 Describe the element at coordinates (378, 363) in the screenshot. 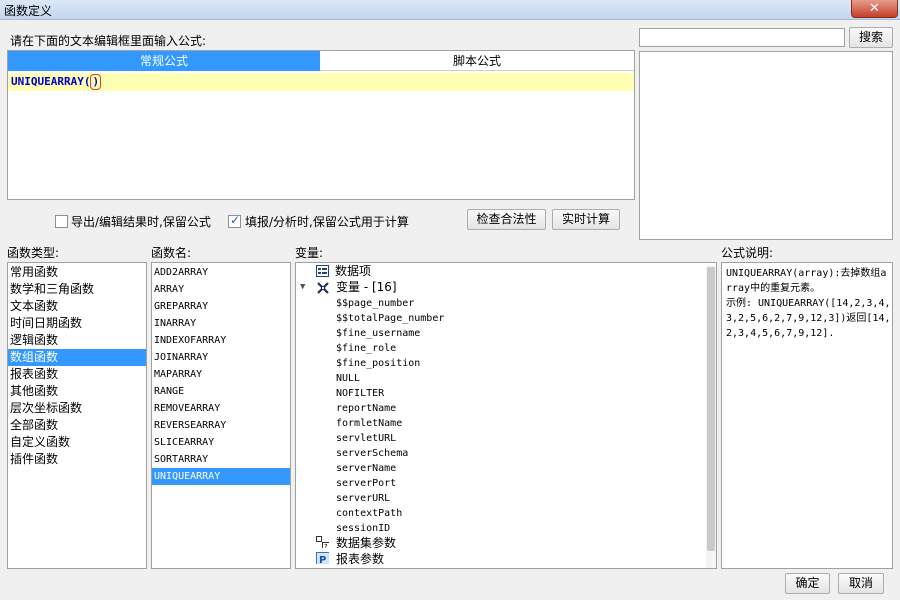

I see `variable-item: $fine_position` at that location.